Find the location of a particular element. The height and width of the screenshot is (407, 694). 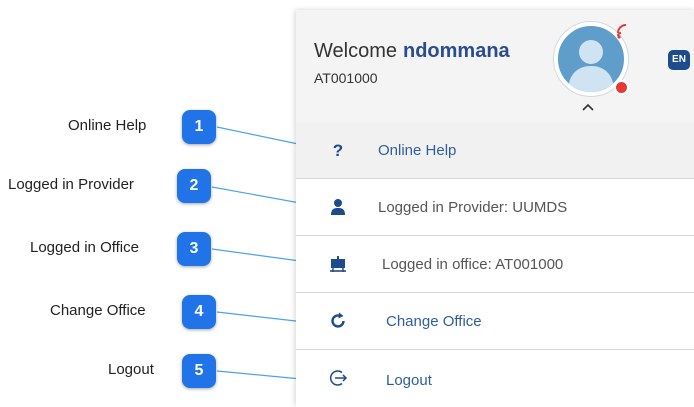

callout-badge-3: 3 is located at coordinates (194, 249).